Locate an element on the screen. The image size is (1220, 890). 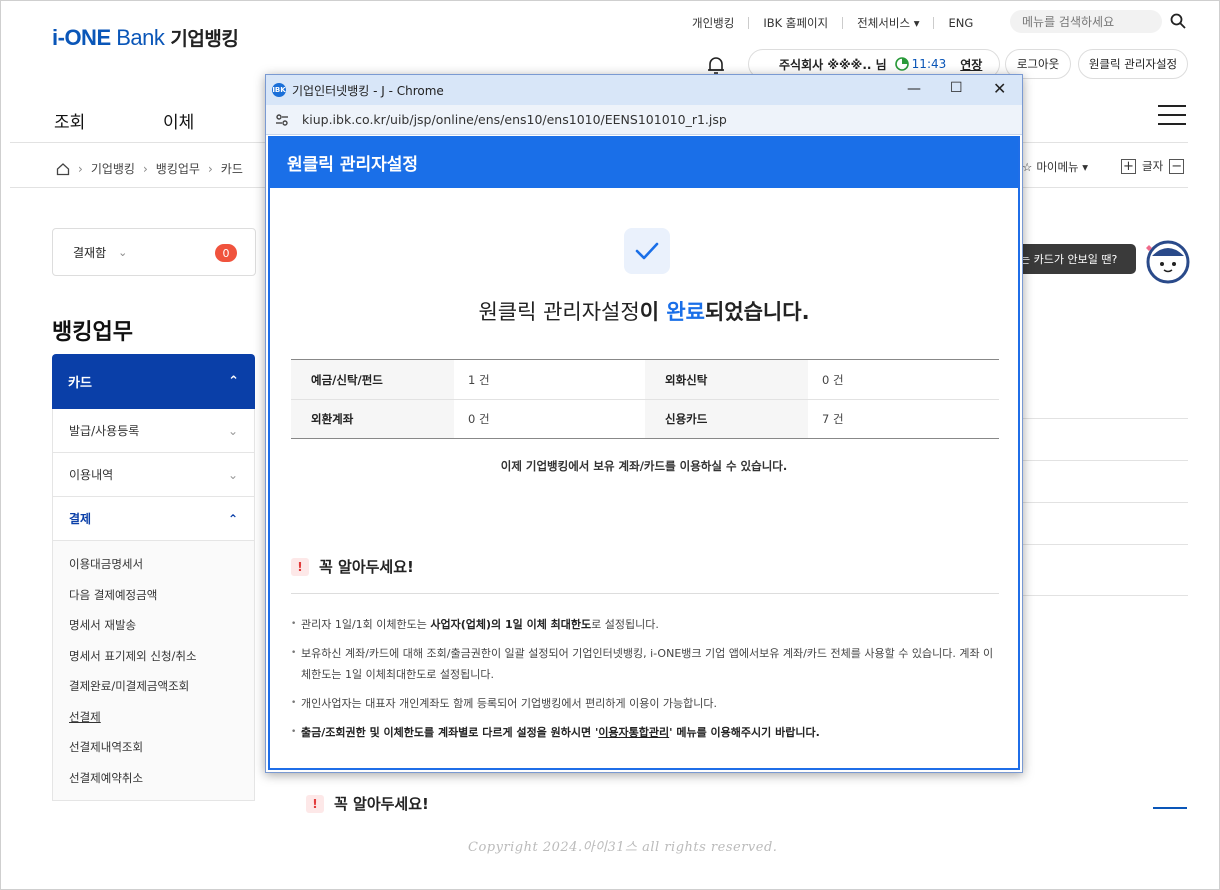
sidebar-item-label: 이용내역 is located at coordinates (91, 475).